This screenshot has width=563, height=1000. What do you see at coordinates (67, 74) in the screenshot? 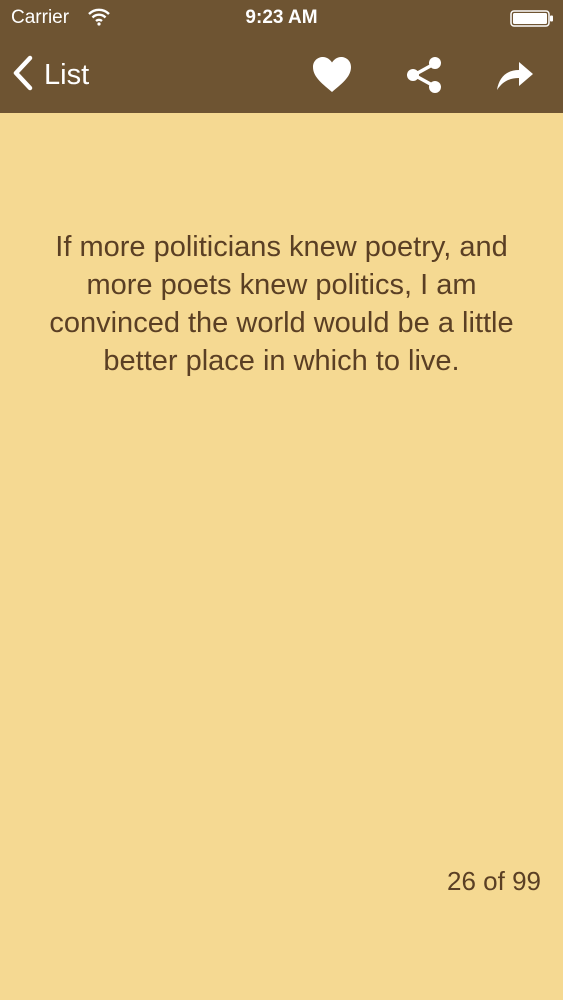
I see `back-button-label: List` at bounding box center [67, 74].